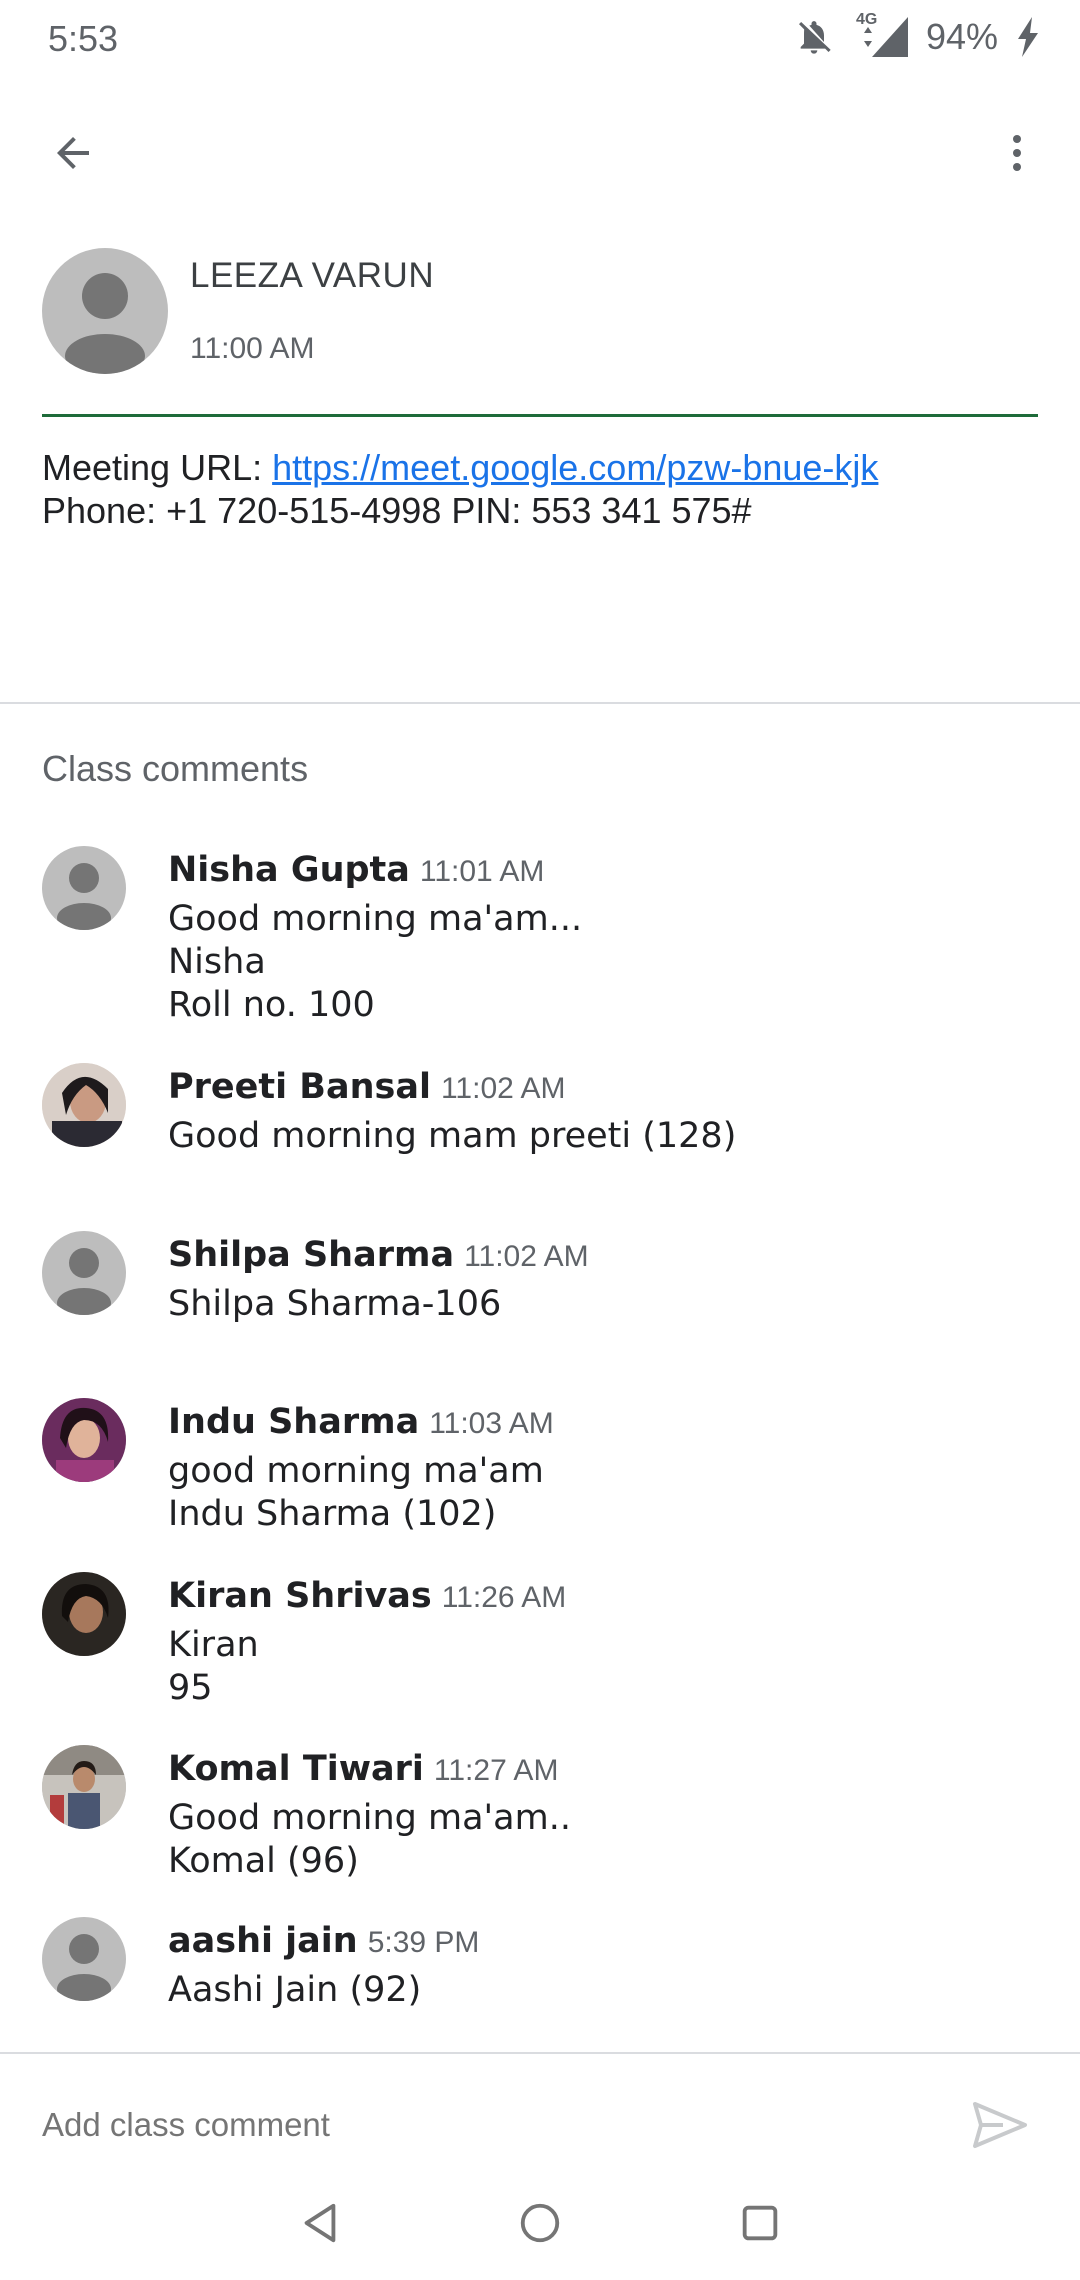 The height and width of the screenshot is (2280, 1080). What do you see at coordinates (312, 275) in the screenshot?
I see `author-name: LEEZA VARUN` at bounding box center [312, 275].